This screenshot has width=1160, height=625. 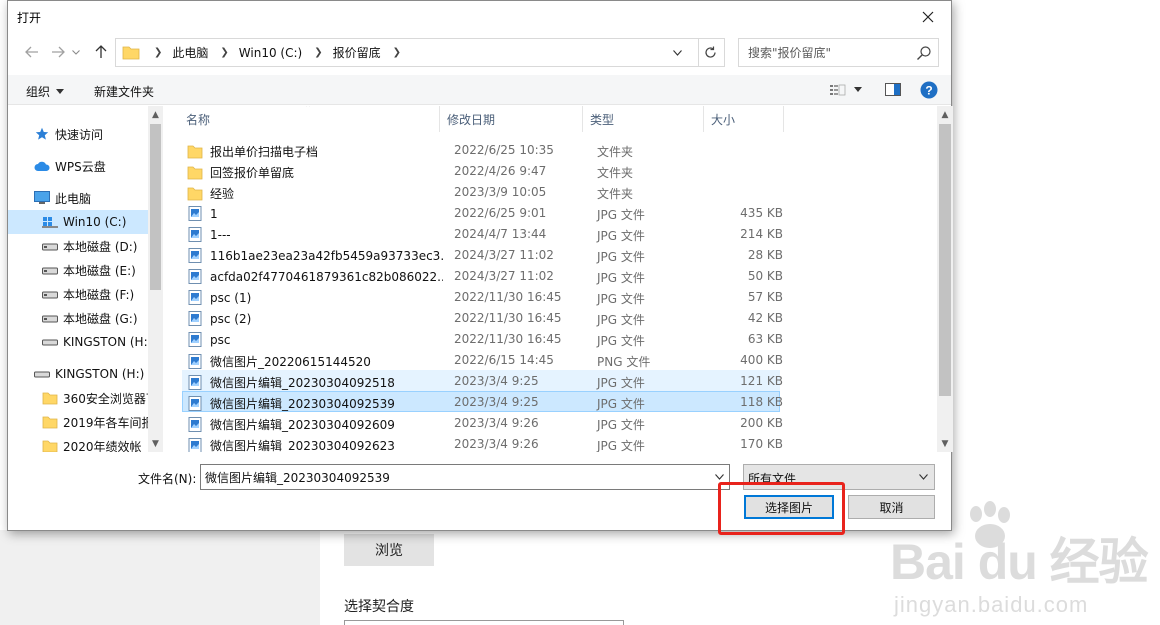 I want to click on nav-wps-cloud: WPS云盘, so click(x=78, y=166).